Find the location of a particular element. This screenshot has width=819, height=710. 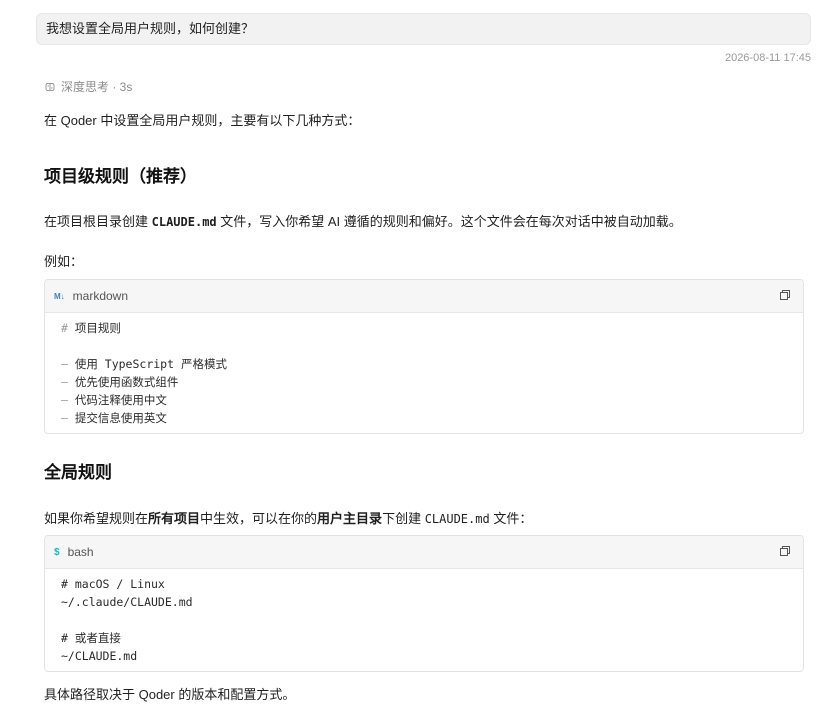

section-heading-global: 全局规则 is located at coordinates (78, 472).